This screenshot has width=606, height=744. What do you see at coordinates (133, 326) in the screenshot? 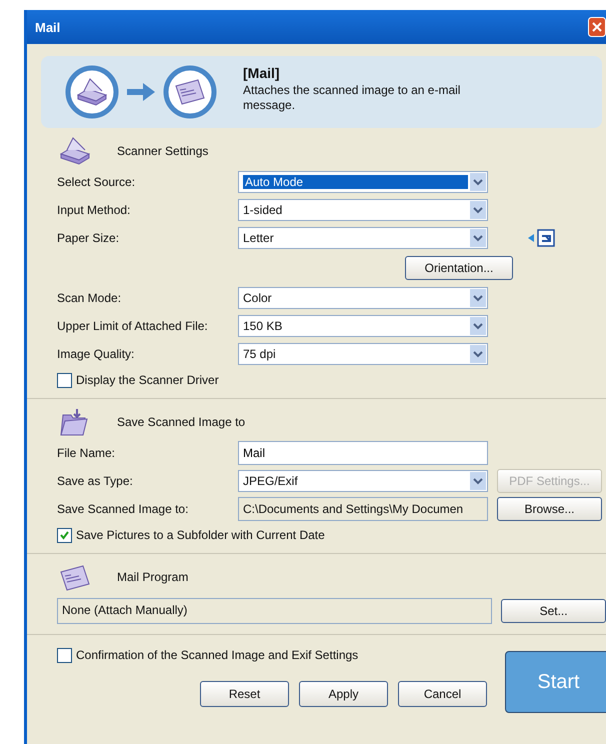
I see `field-label: Upper Limit of Attached File:` at bounding box center [133, 326].